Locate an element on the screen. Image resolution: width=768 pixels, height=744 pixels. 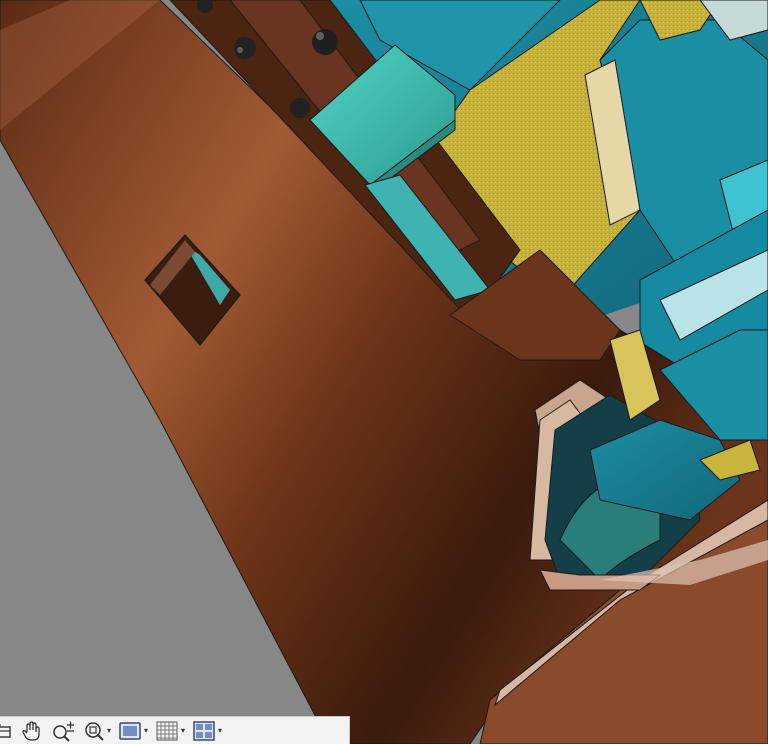
zoom-window-icon is located at coordinates (94, 731).